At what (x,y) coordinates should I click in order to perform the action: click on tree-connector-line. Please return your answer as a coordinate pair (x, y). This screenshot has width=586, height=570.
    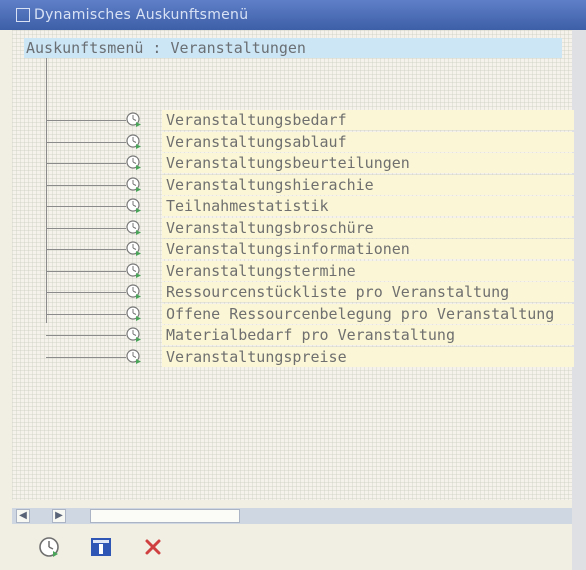
    Looking at the image, I should click on (46, 190).